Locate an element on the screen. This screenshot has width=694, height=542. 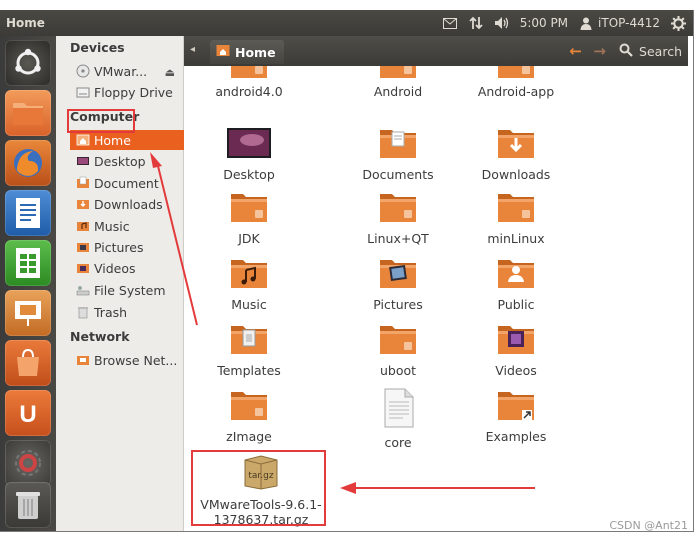
drive-icon is located at coordinates (83, 92).